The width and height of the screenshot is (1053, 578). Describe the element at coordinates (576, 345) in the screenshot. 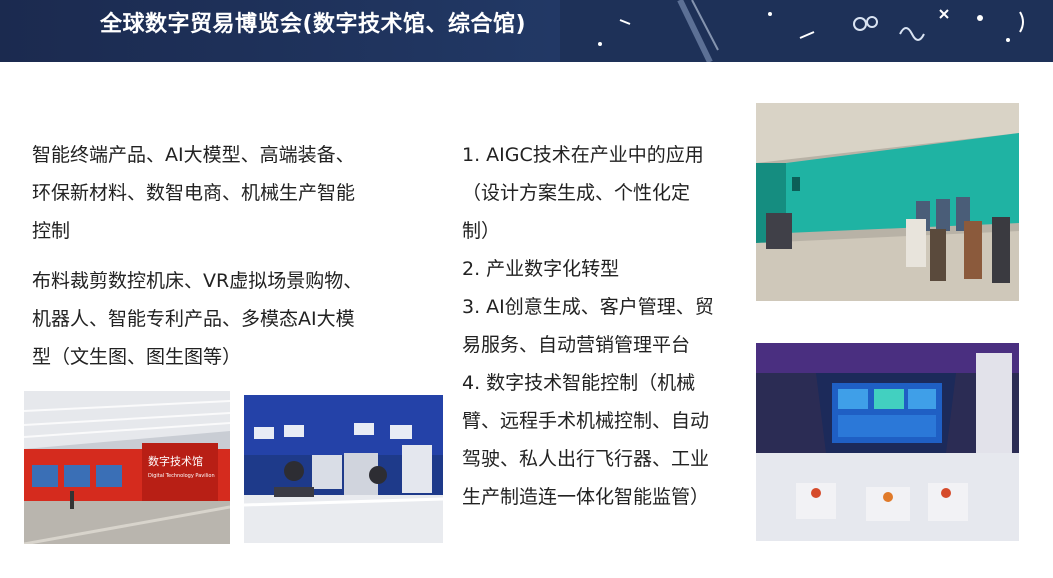

I see `middle-line-6: 易服务、自动营销管理平台` at that location.